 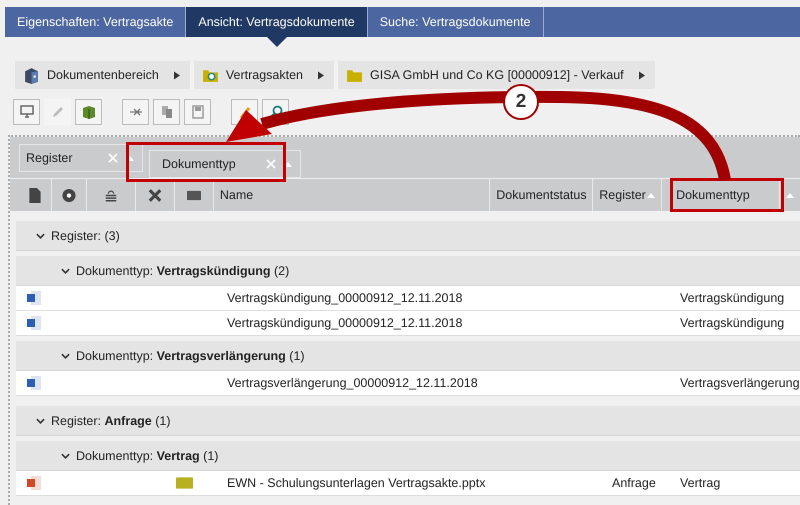 I want to click on breadcrumb-item: Vertragsakten, so click(x=264, y=75).